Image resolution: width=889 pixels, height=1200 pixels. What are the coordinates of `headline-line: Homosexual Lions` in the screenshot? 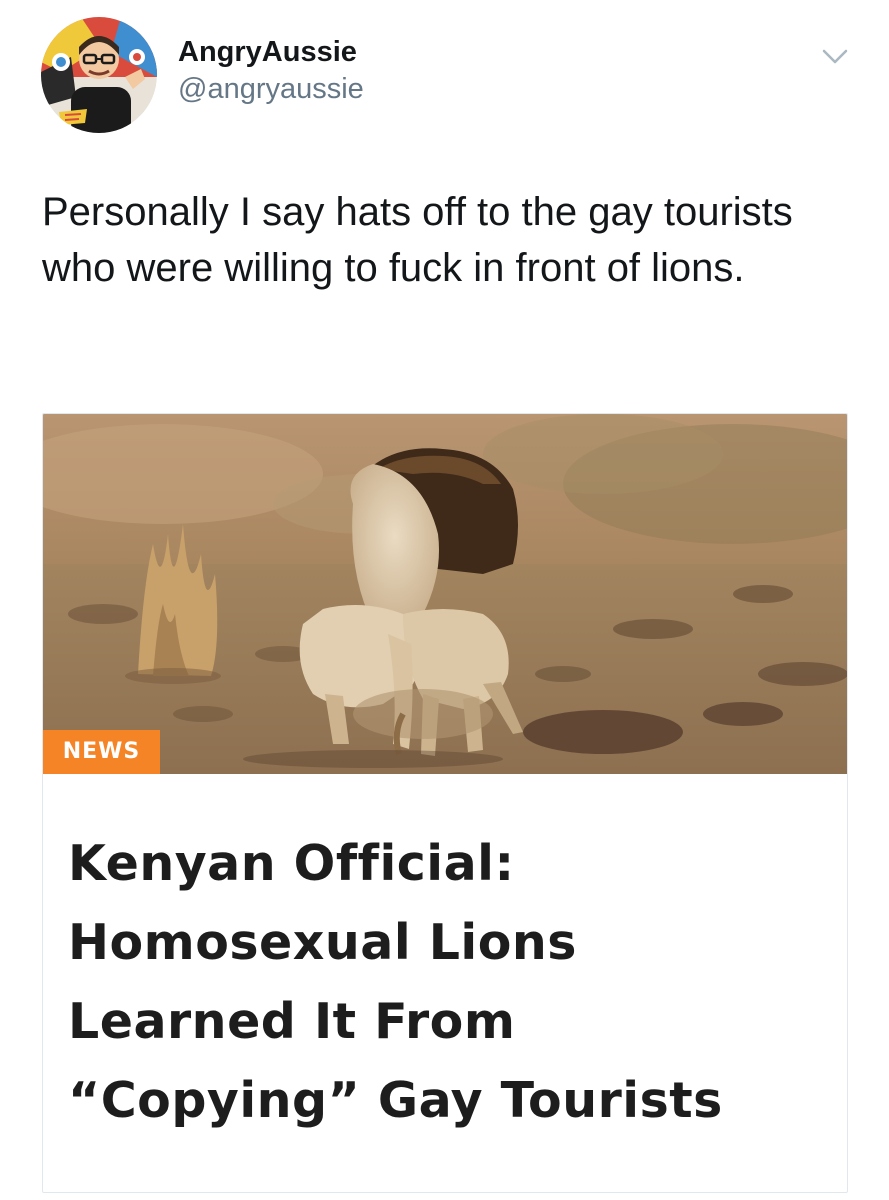 It's located at (322, 942).